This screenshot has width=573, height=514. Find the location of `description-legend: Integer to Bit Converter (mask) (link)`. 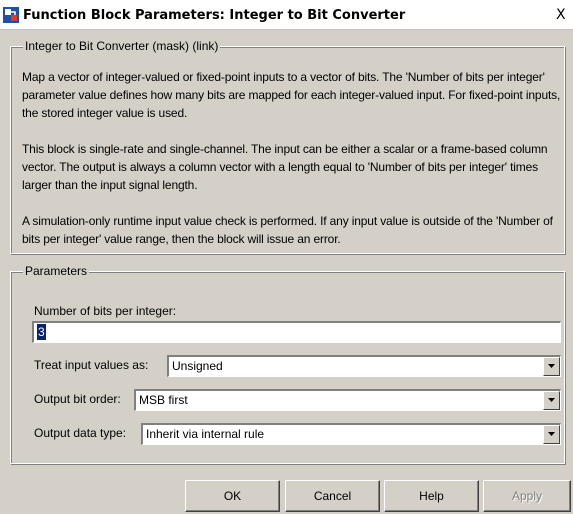

description-legend: Integer to Bit Converter (mask) (link) is located at coordinates (122, 46).